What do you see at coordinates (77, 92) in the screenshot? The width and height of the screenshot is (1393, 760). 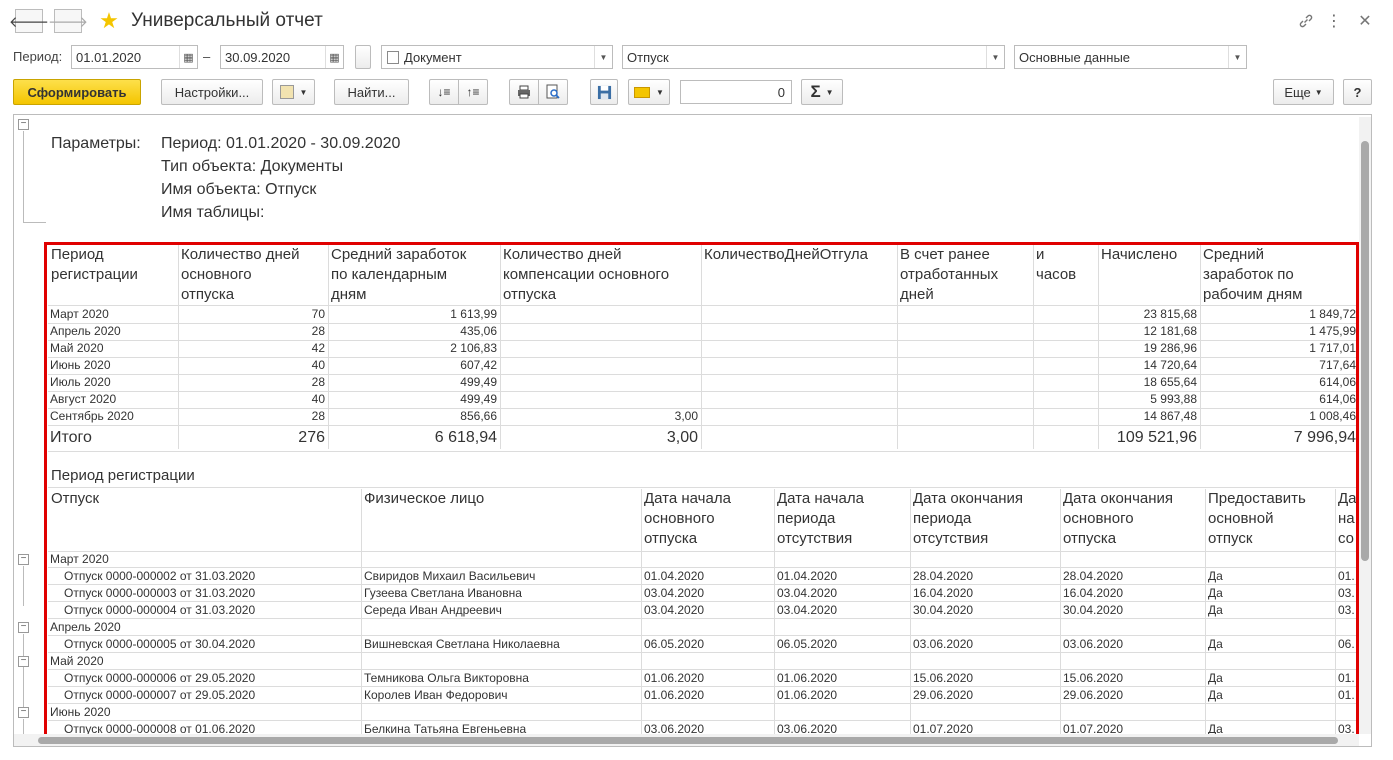 I see `generate-button: Сформировать` at bounding box center [77, 92].